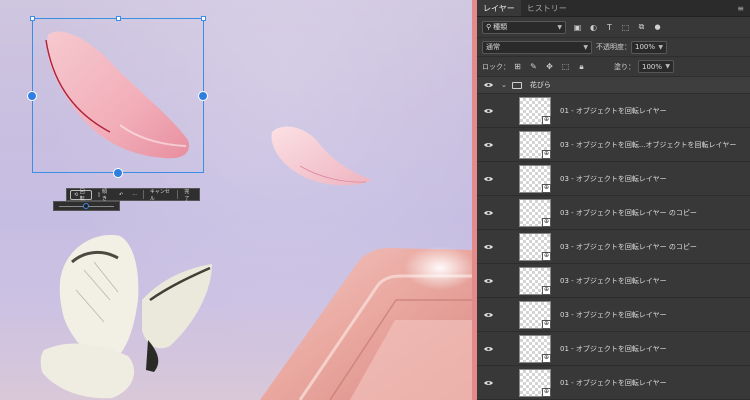 The height and width of the screenshot is (400, 750). I want to click on fill-field: 100% ▼, so click(656, 66).